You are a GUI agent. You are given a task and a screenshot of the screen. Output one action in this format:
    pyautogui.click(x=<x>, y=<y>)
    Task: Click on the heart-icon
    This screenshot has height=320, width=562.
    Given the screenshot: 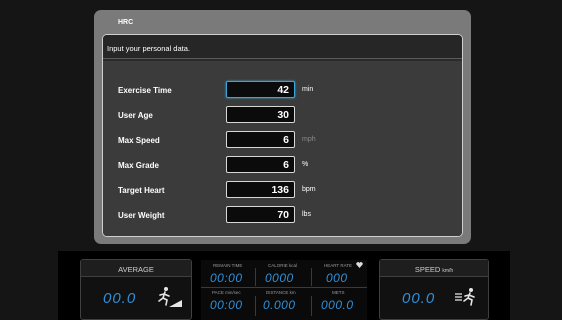 What is the action you would take?
    pyautogui.click(x=359, y=265)
    